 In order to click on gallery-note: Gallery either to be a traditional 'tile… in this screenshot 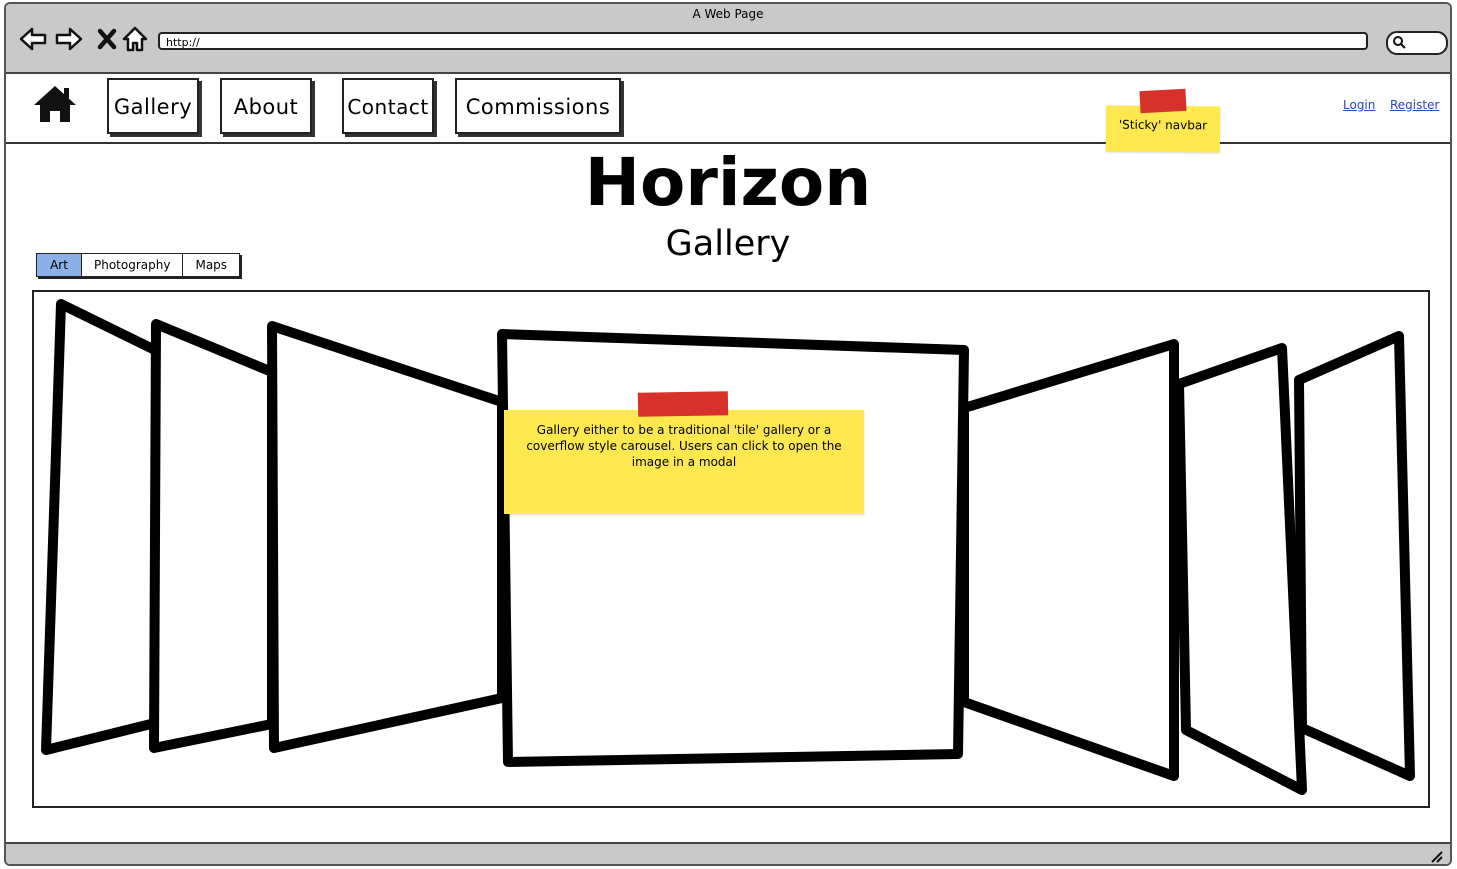, I will do `click(684, 462)`.